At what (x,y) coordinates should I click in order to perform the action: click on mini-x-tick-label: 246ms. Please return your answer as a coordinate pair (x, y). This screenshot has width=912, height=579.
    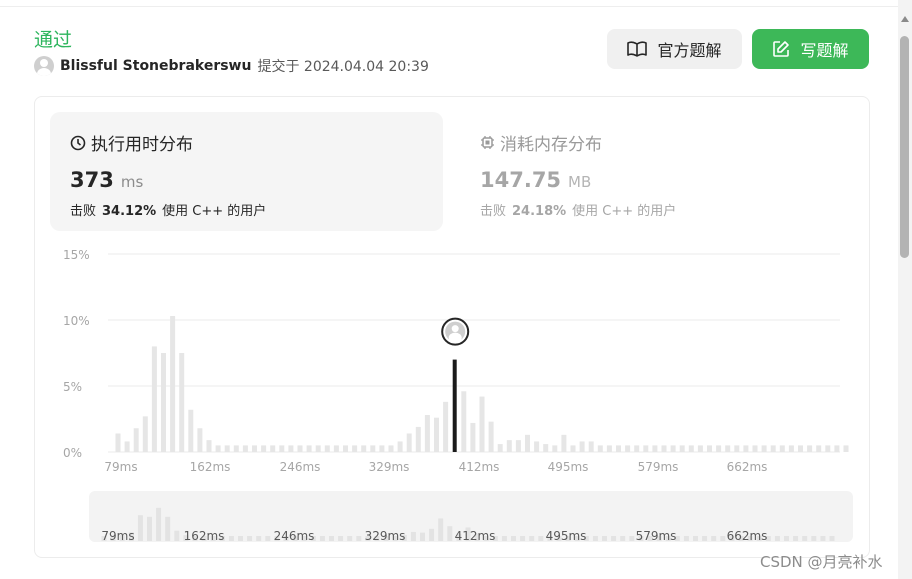
    Looking at the image, I should click on (294, 536).